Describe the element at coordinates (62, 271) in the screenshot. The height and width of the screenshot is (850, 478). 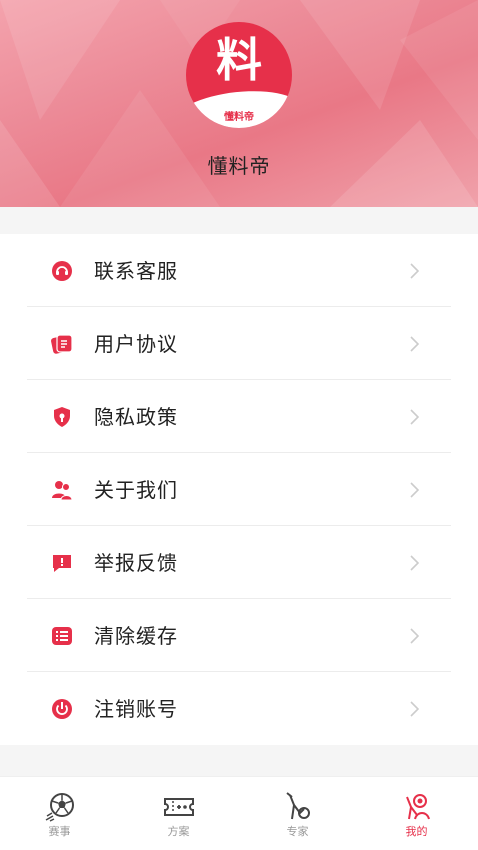
I see `customer-service-icon` at that location.